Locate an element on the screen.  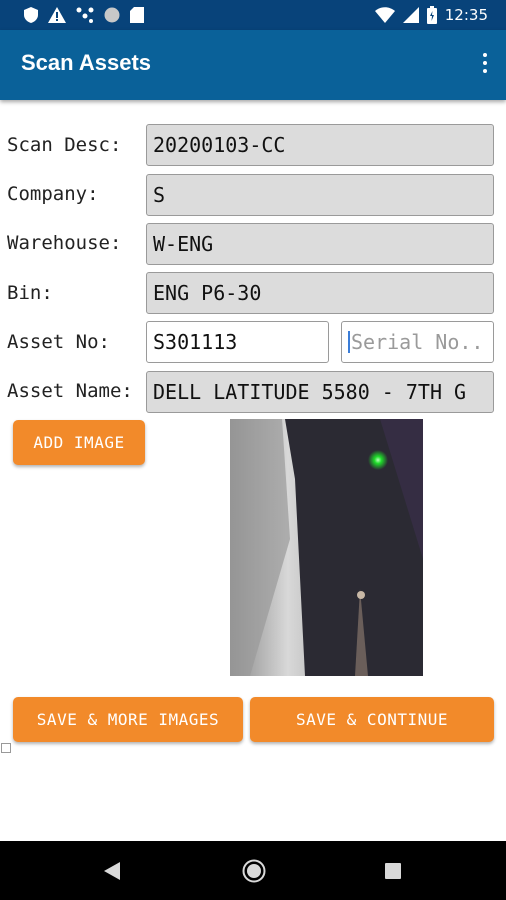
sim-icon is located at coordinates (137, 15).